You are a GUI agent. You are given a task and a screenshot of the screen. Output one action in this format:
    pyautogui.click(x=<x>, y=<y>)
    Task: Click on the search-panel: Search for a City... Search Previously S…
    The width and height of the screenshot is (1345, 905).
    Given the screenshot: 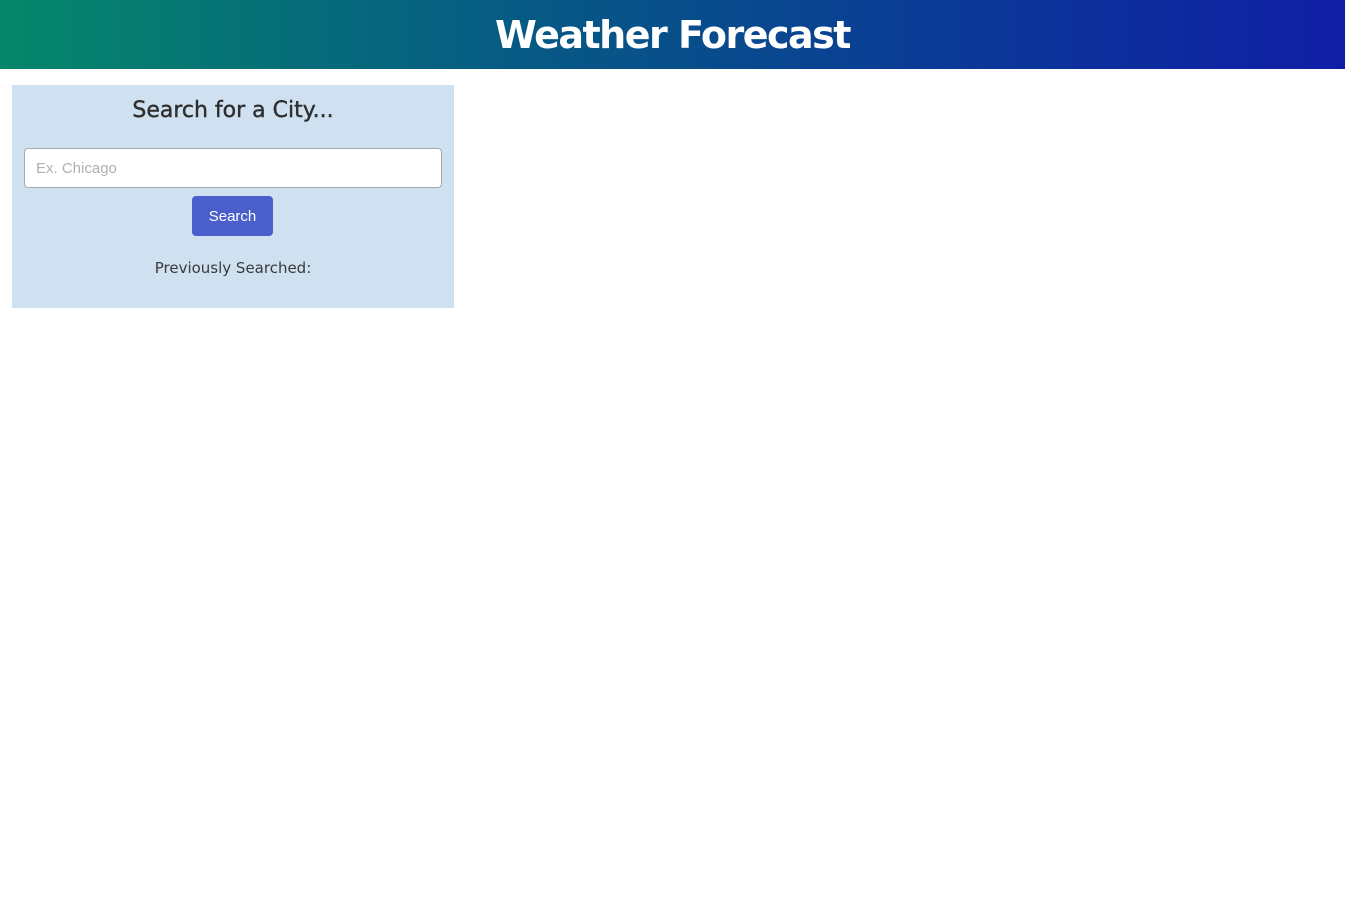 What is the action you would take?
    pyautogui.click(x=233, y=196)
    